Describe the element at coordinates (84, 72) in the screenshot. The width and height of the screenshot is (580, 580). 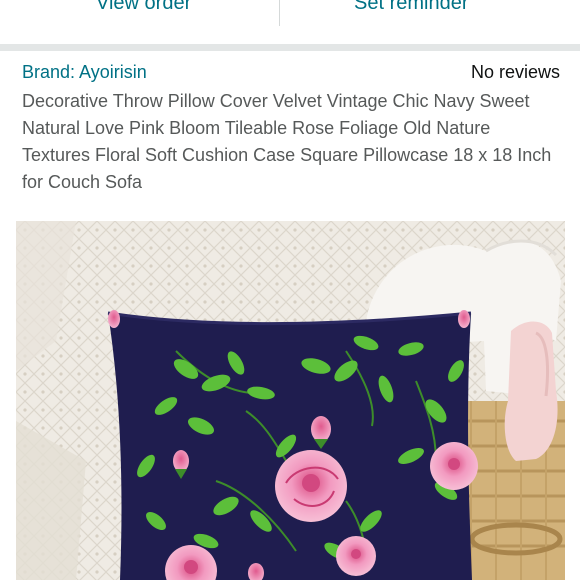
I see `brand-link: Brand: Ayoirisin` at that location.